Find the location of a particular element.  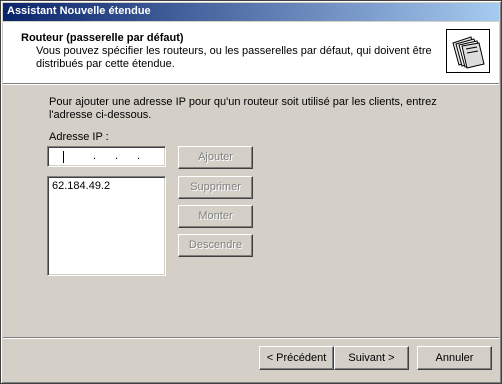

next-button: Suivant > is located at coordinates (371, 358).